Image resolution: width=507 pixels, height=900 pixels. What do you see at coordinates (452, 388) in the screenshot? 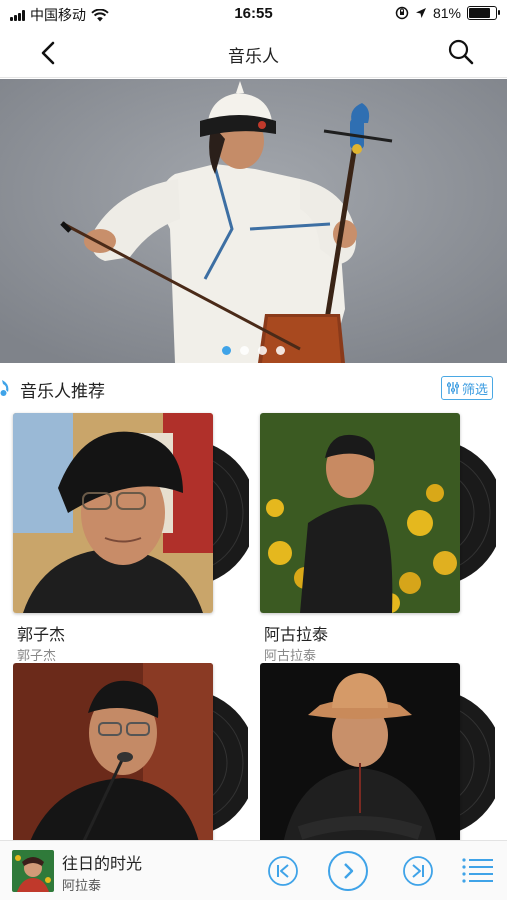
I see `filter-sliders-icon` at bounding box center [452, 388].